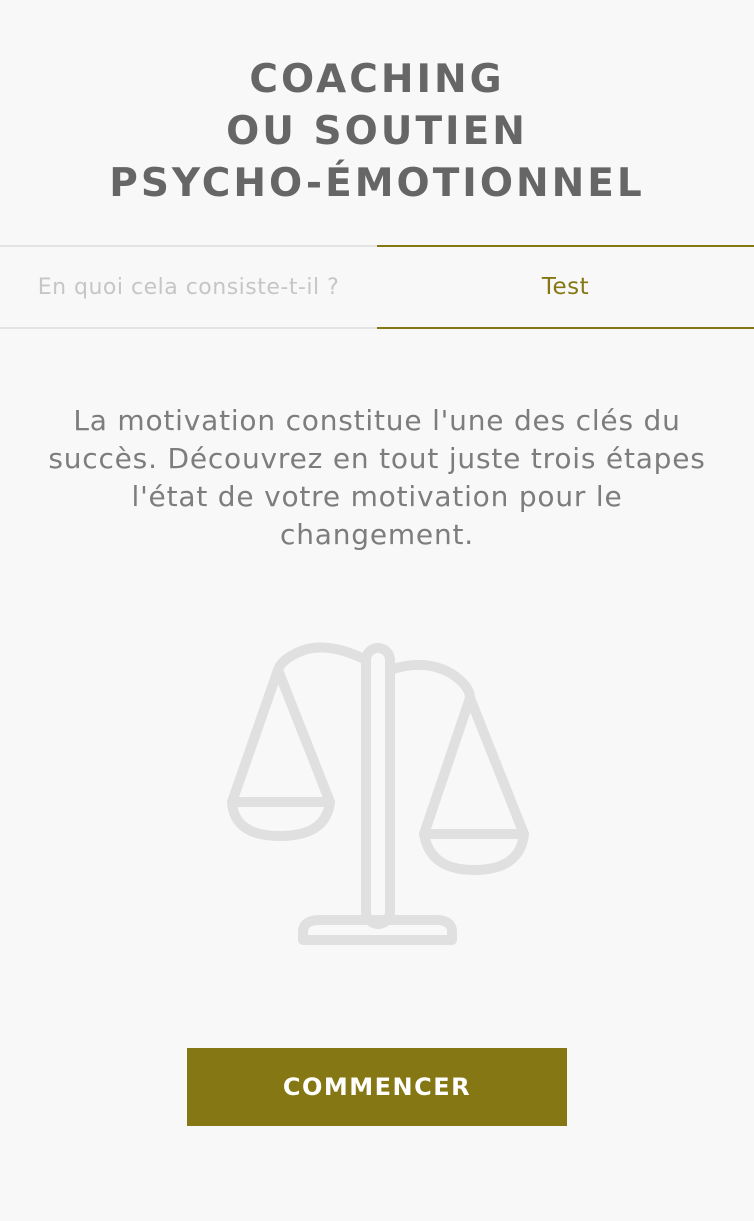  I want to click on page-title-line-2: OU SOUTIEN, so click(377, 131).